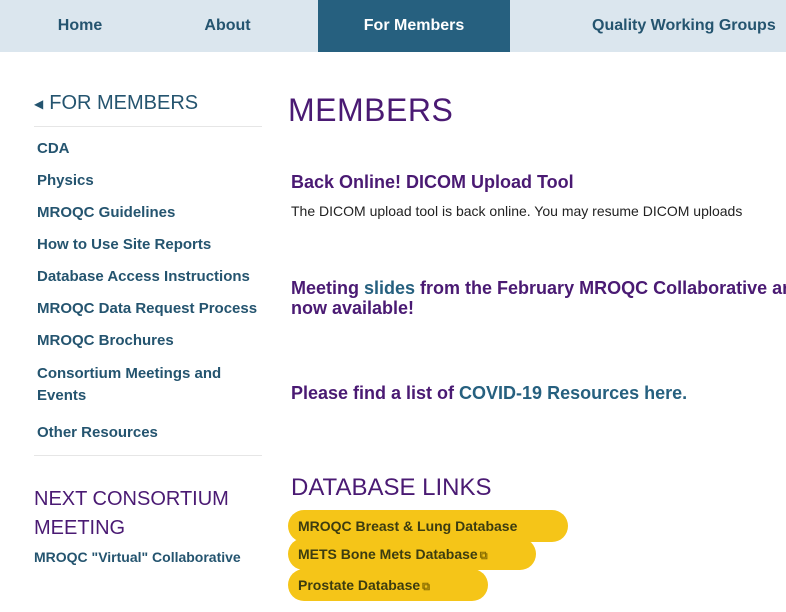  What do you see at coordinates (148, 433) in the screenshot?
I see `sidebar-item-other-resources: Other Resources` at bounding box center [148, 433].